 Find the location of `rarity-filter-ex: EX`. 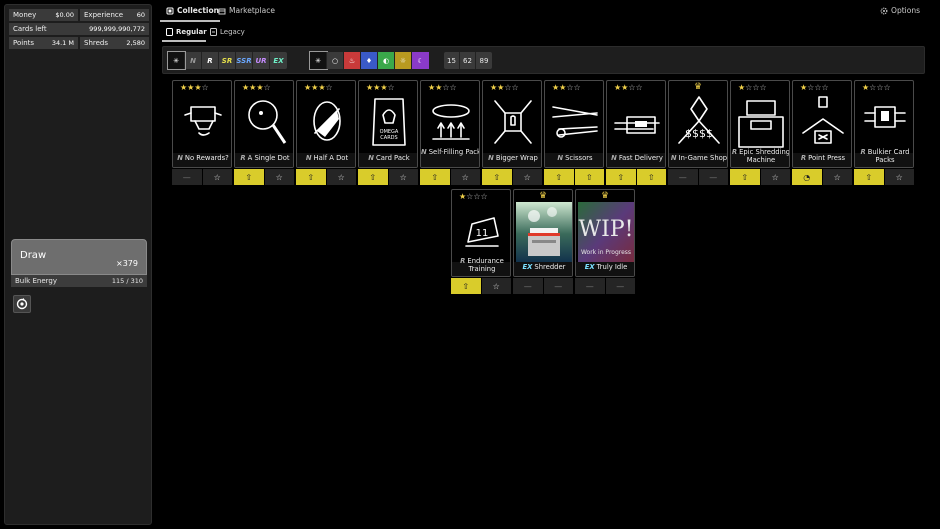

rarity-filter-ex: EX is located at coordinates (278, 60).